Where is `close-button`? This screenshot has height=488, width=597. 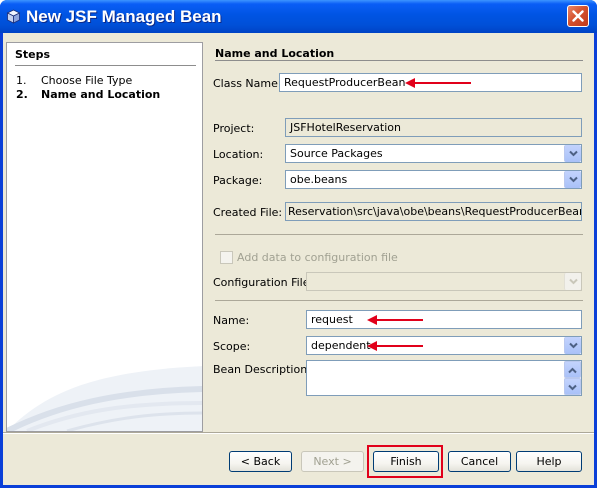 close-button is located at coordinates (578, 16).